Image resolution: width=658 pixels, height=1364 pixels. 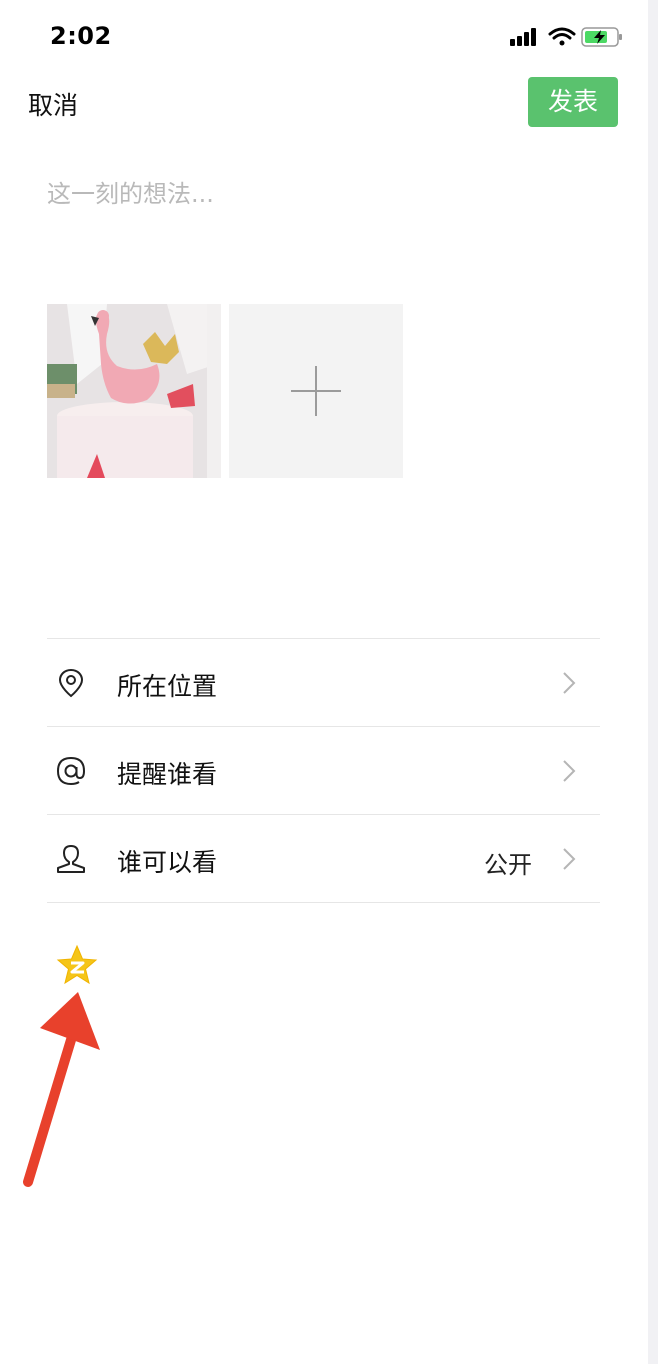 What do you see at coordinates (322, 194) in the screenshot?
I see `thought-input` at bounding box center [322, 194].